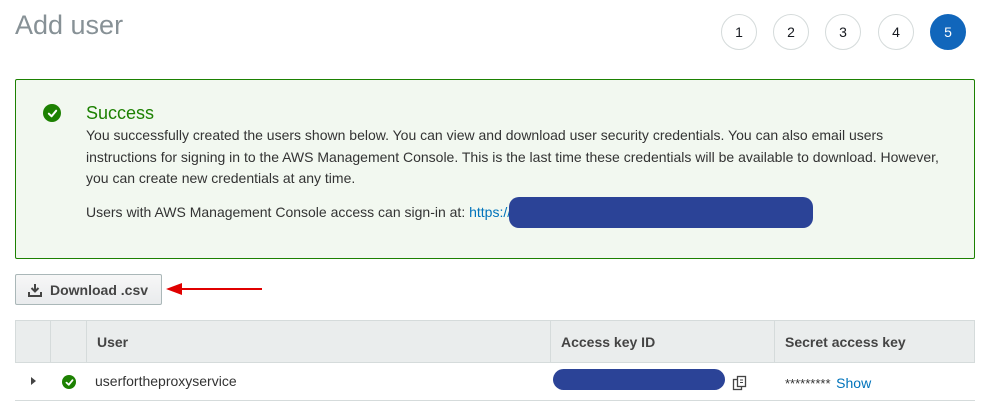  What do you see at coordinates (875, 341) in the screenshot?
I see `secret-key-column-header: Secret access key` at bounding box center [875, 341].